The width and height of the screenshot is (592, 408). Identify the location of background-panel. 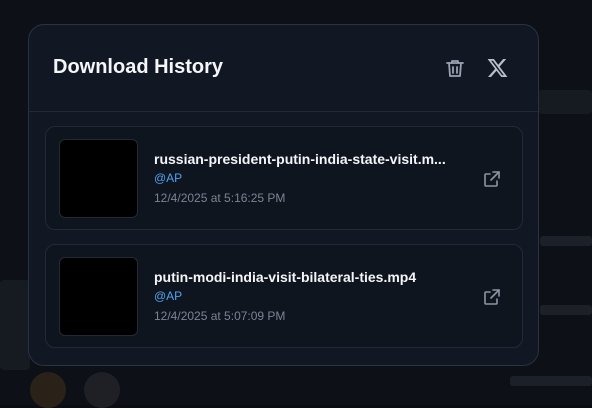
(15, 325).